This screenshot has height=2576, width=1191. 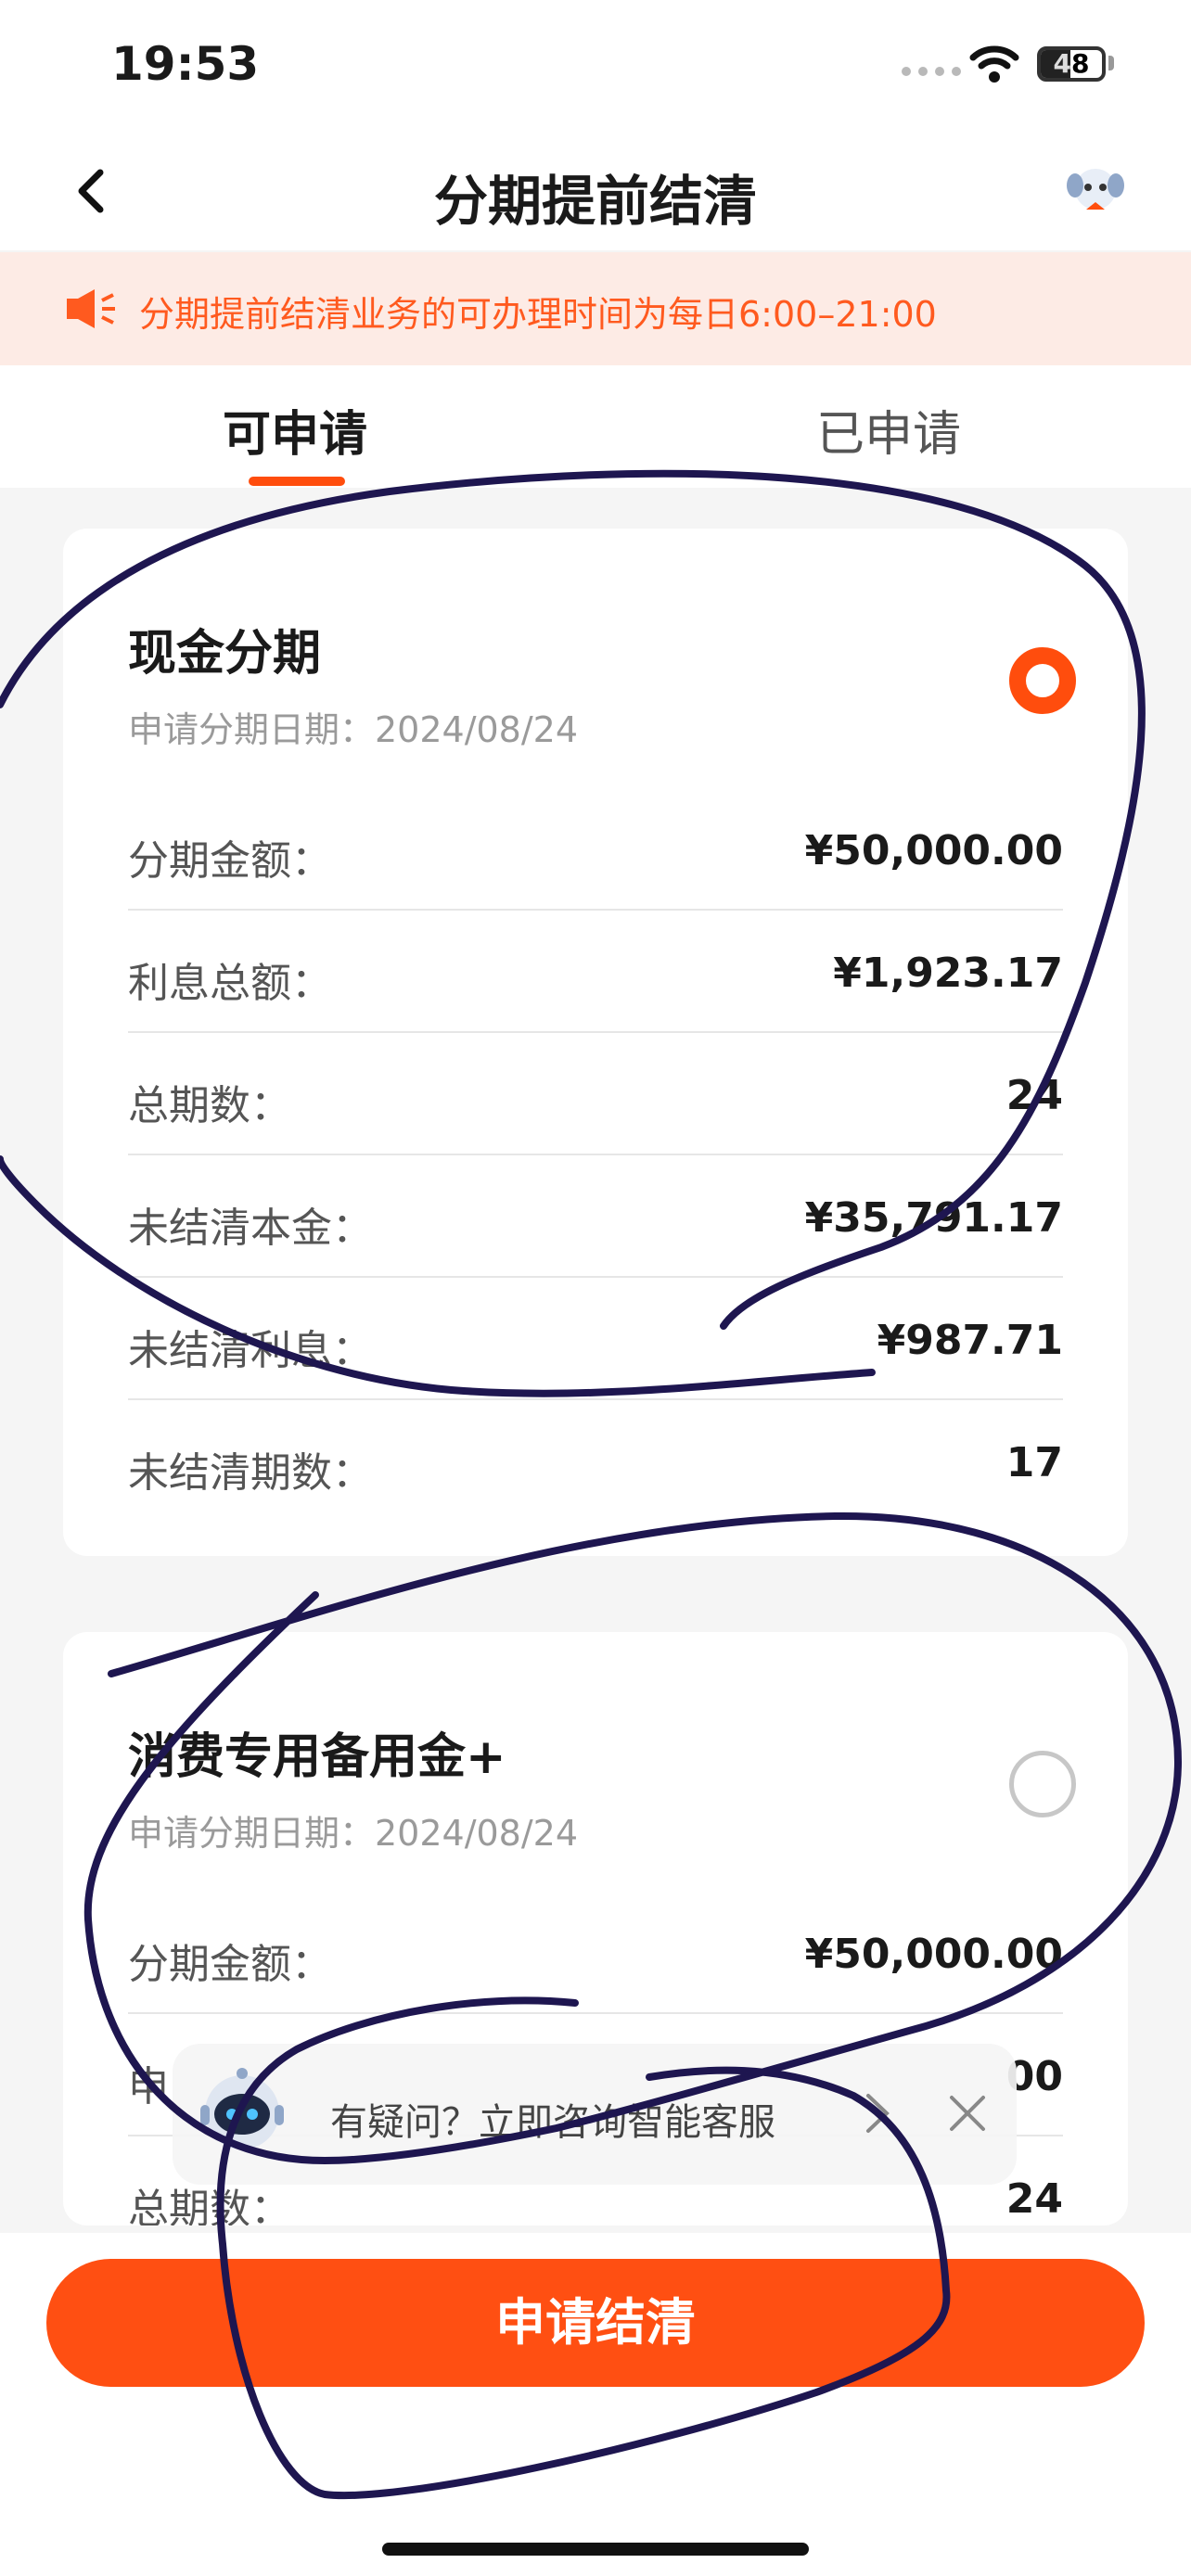 I want to click on battery-icon: 48, so click(x=1071, y=64).